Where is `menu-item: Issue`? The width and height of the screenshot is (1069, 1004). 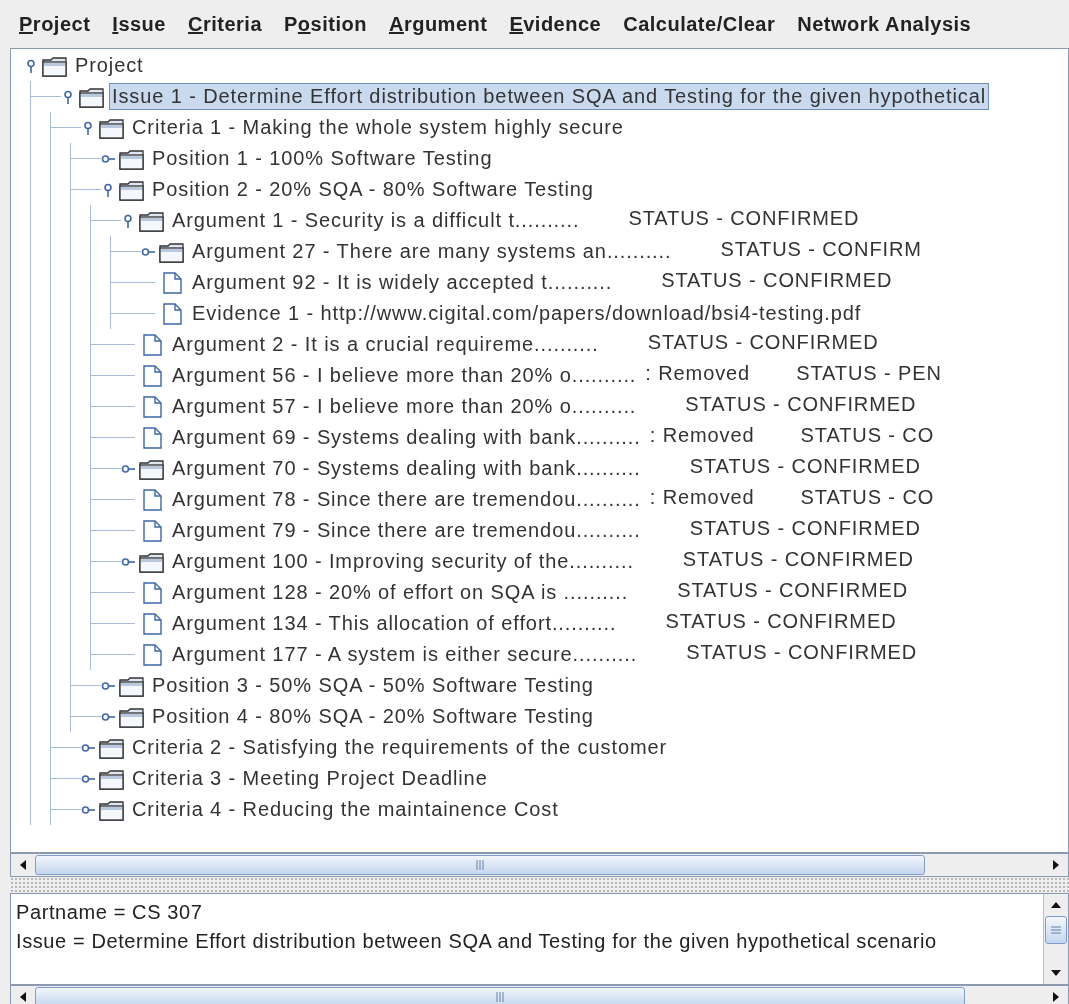 menu-item: Issue is located at coordinates (139, 24).